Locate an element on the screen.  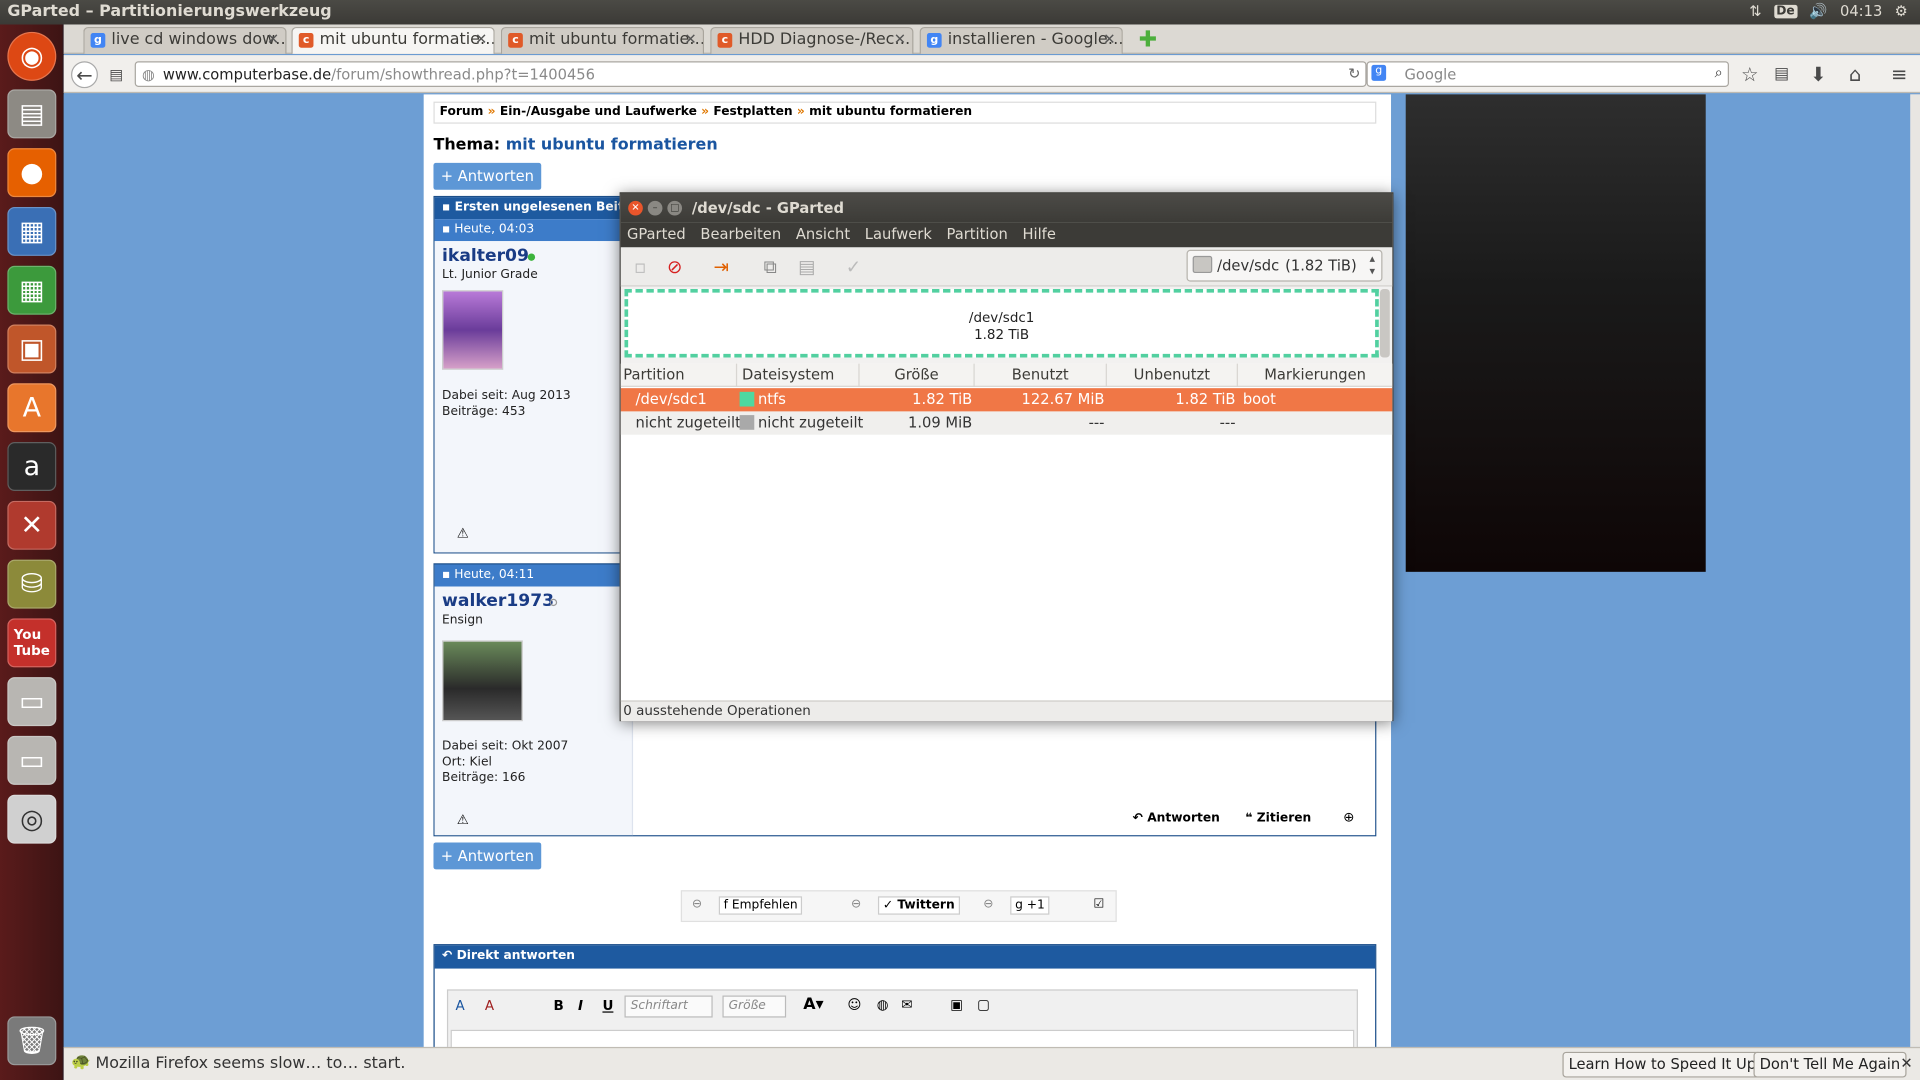
copy-icon: ⧉ is located at coordinates (770, 267).